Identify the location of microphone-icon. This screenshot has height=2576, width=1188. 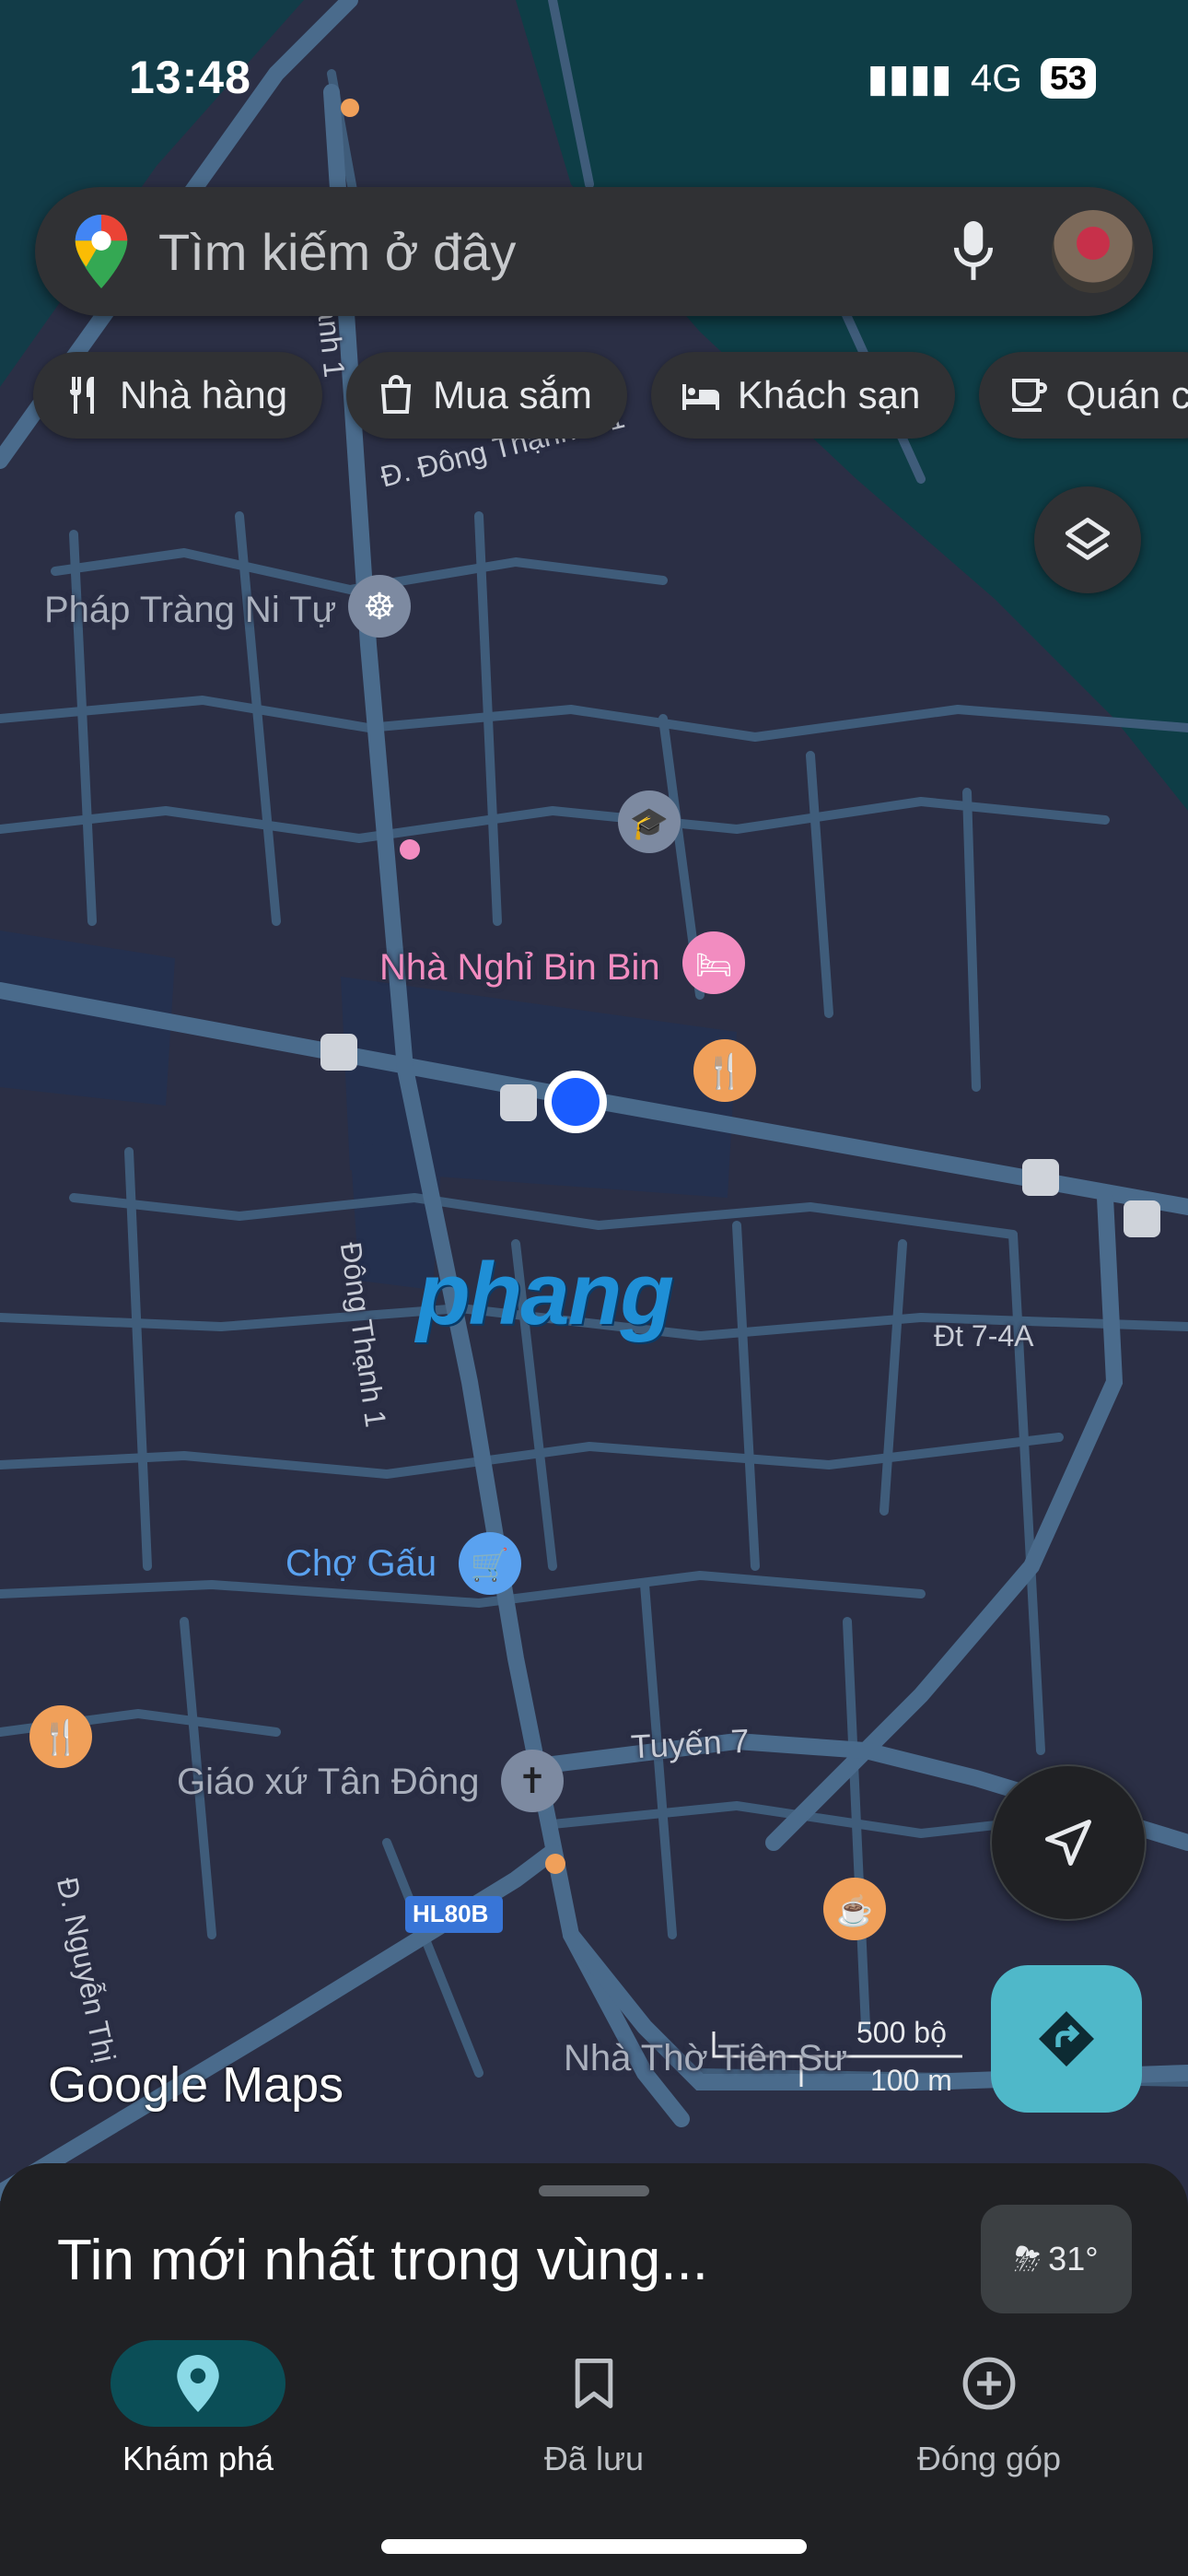
(973, 251).